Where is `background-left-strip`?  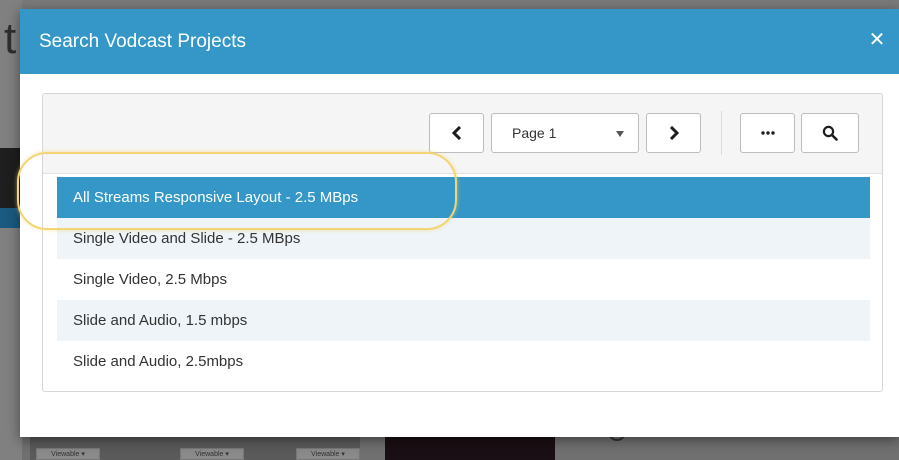
background-left-strip is located at coordinates (11, 230).